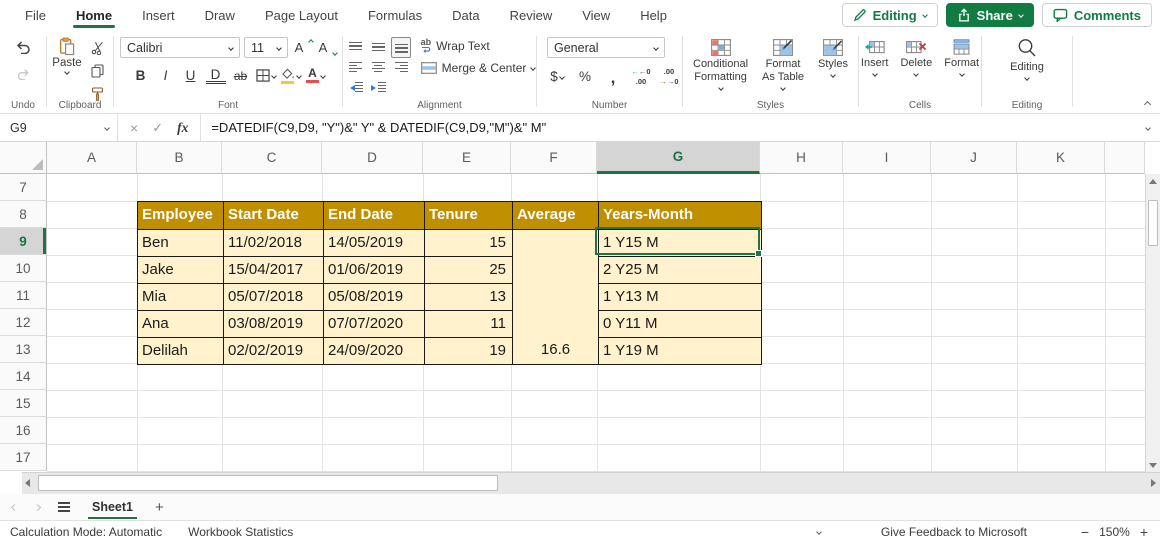 This screenshot has width=1160, height=543. Describe the element at coordinates (954, 532) in the screenshot. I see `feedback-link: Give Feedback to Microsoft` at that location.